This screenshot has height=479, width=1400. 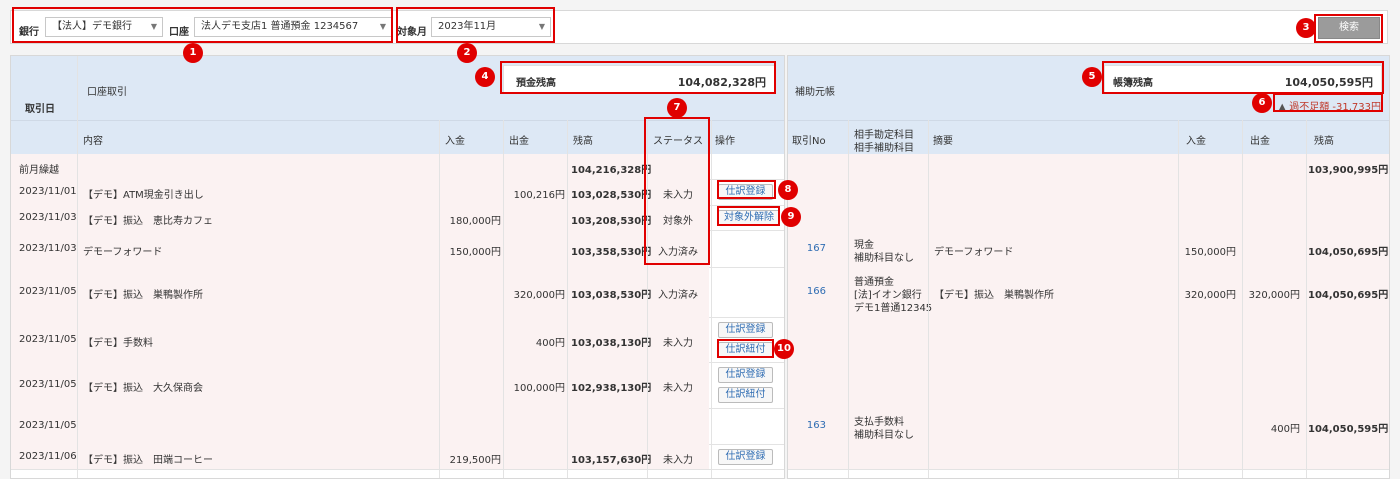 What do you see at coordinates (791, 217) in the screenshot?
I see `annotation-badge-9: 9` at bounding box center [791, 217].